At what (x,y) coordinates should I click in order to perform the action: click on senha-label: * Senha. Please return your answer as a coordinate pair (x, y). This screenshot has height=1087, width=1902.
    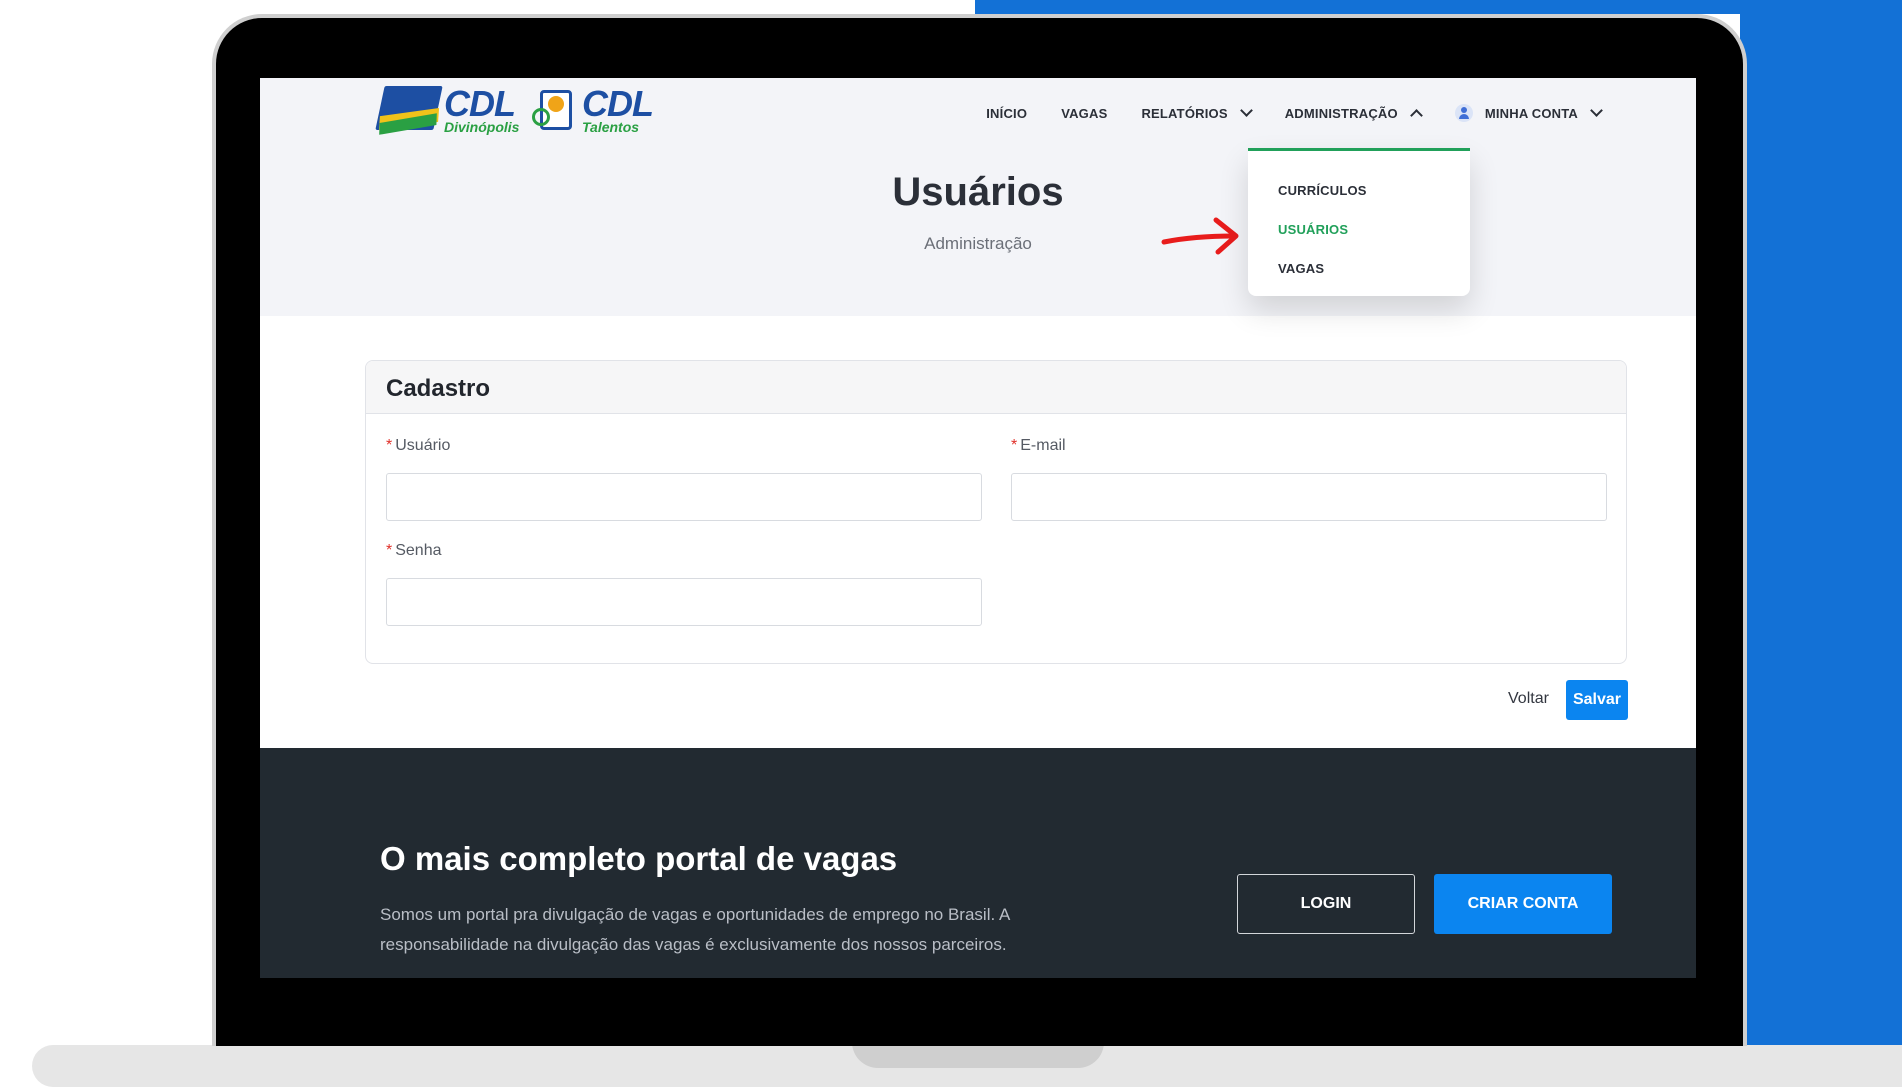
    Looking at the image, I should click on (414, 551).